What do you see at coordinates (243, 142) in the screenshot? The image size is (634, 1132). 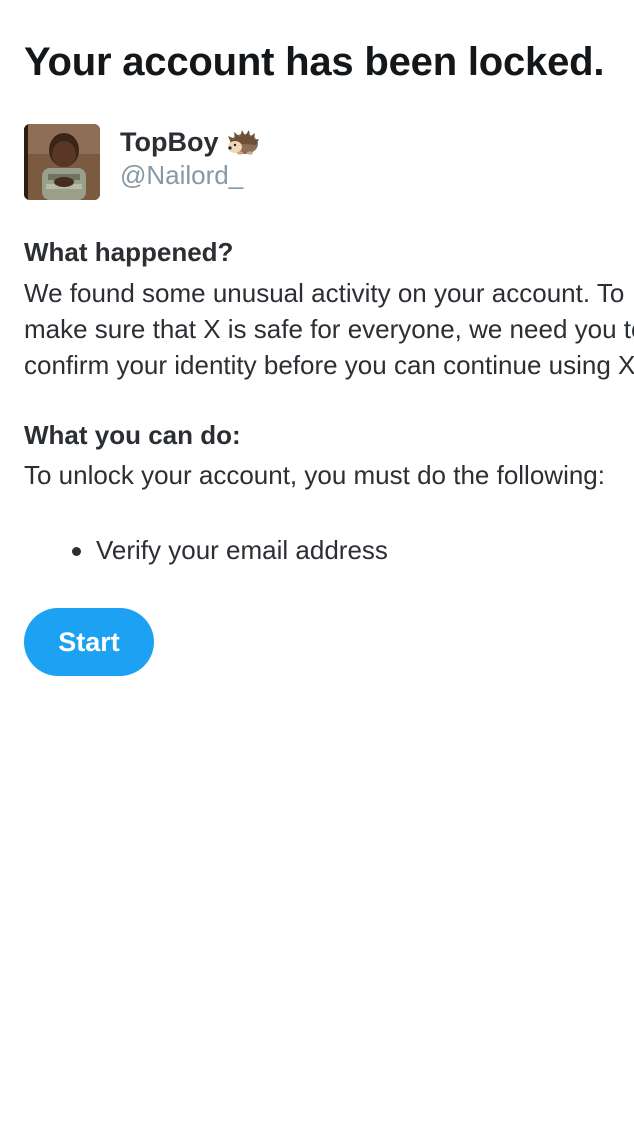 I see `hedgehog-icon` at bounding box center [243, 142].